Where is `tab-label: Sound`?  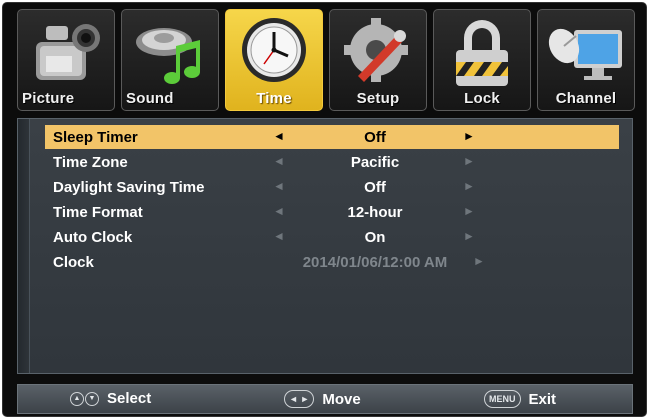 tab-label: Sound is located at coordinates (150, 98).